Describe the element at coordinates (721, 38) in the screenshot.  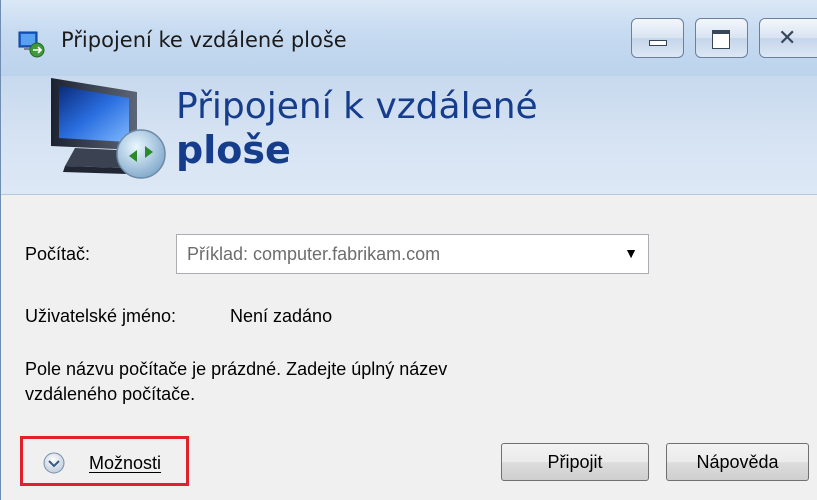
I see `maximize-button` at that location.